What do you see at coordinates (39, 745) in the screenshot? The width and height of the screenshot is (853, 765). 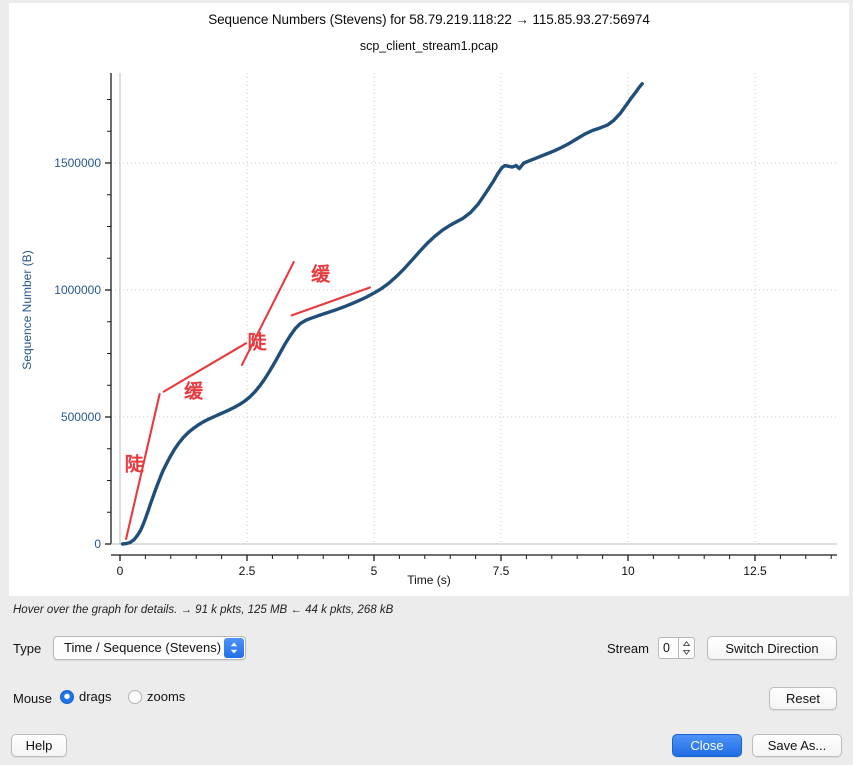 I see `help-button: Help` at bounding box center [39, 745].